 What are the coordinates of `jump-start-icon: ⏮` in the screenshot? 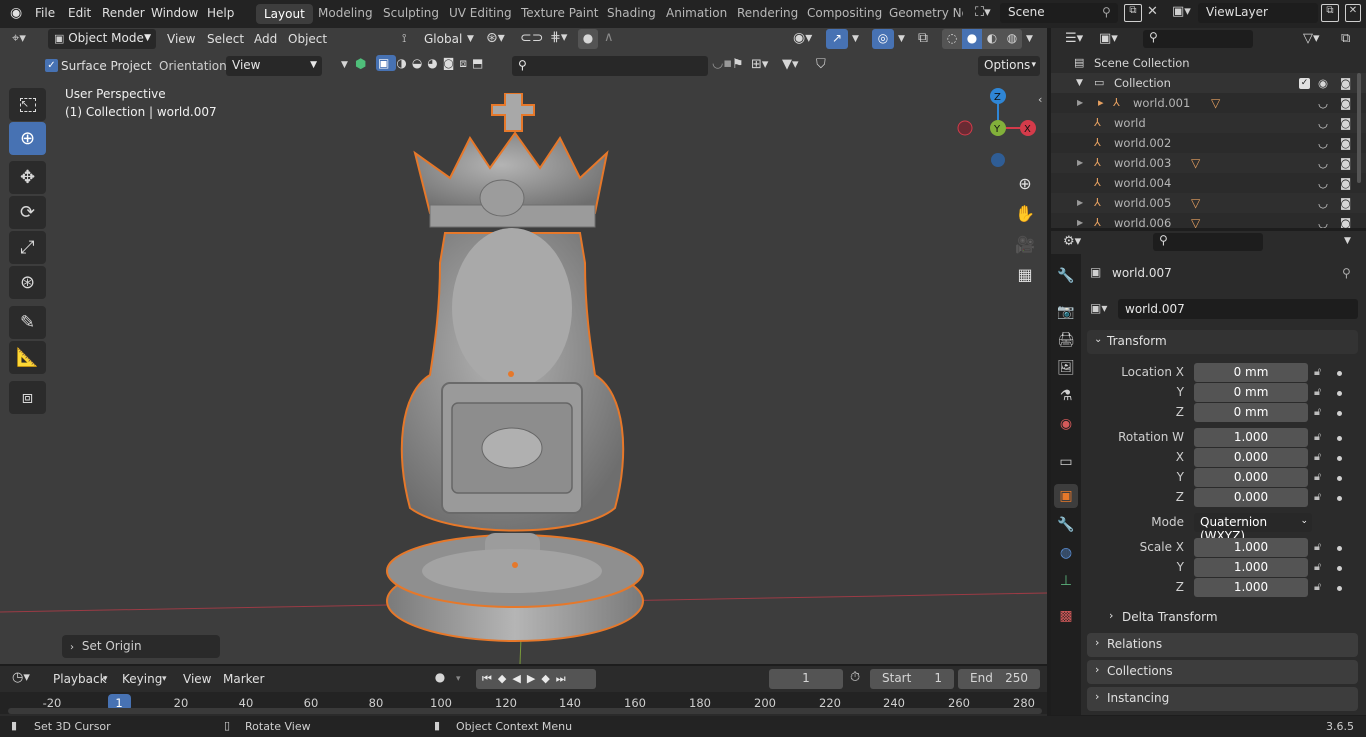 It's located at (490, 678).